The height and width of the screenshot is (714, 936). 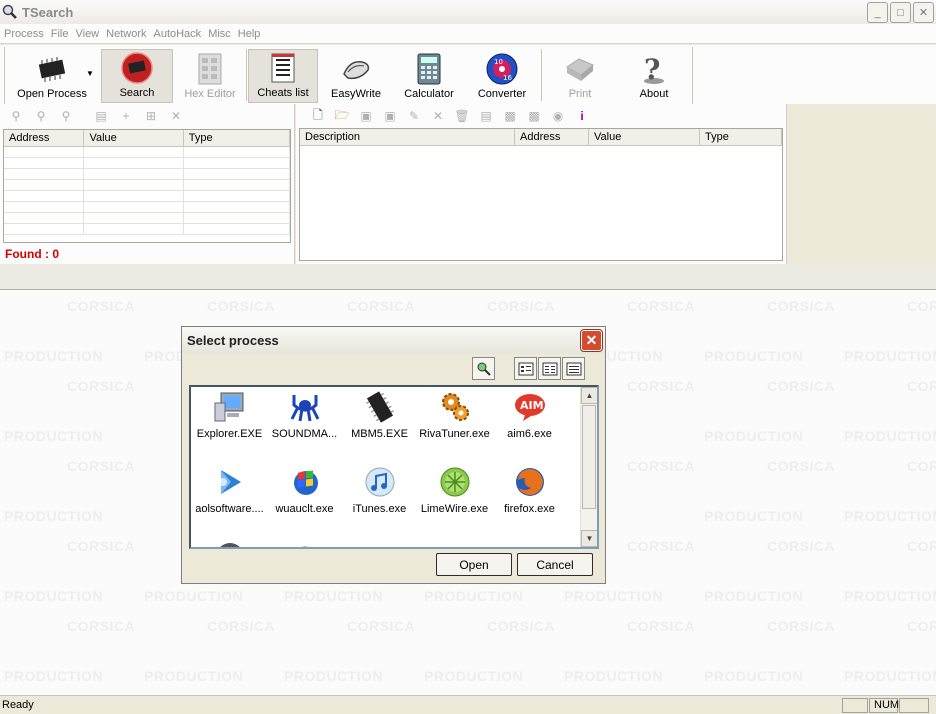 I want to click on process-item: firefox.exe, so click(x=529, y=489).